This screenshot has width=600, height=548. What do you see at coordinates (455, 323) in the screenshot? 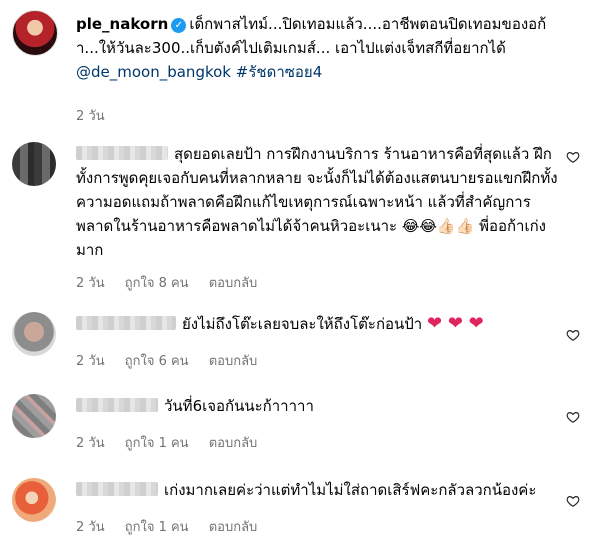
I see `comment-hearts: ❤ ❤ ❤` at bounding box center [455, 323].